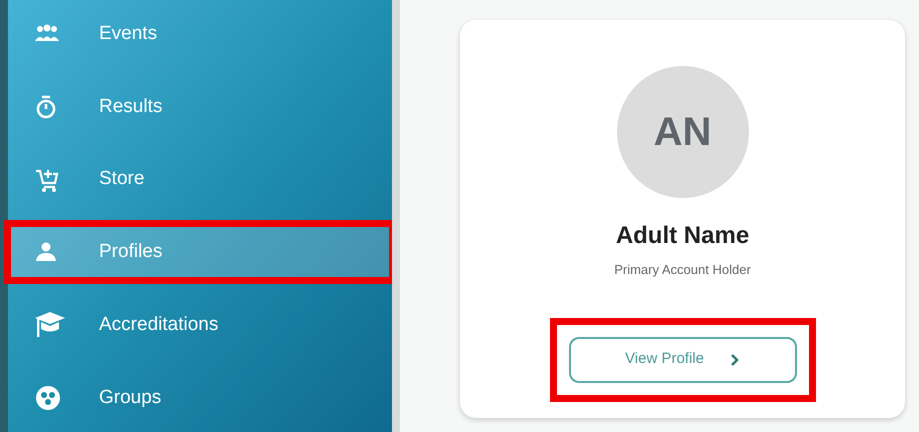 This screenshot has width=919, height=432. Describe the element at coordinates (200, 179) in the screenshot. I see `sidebar-item: Store` at that location.